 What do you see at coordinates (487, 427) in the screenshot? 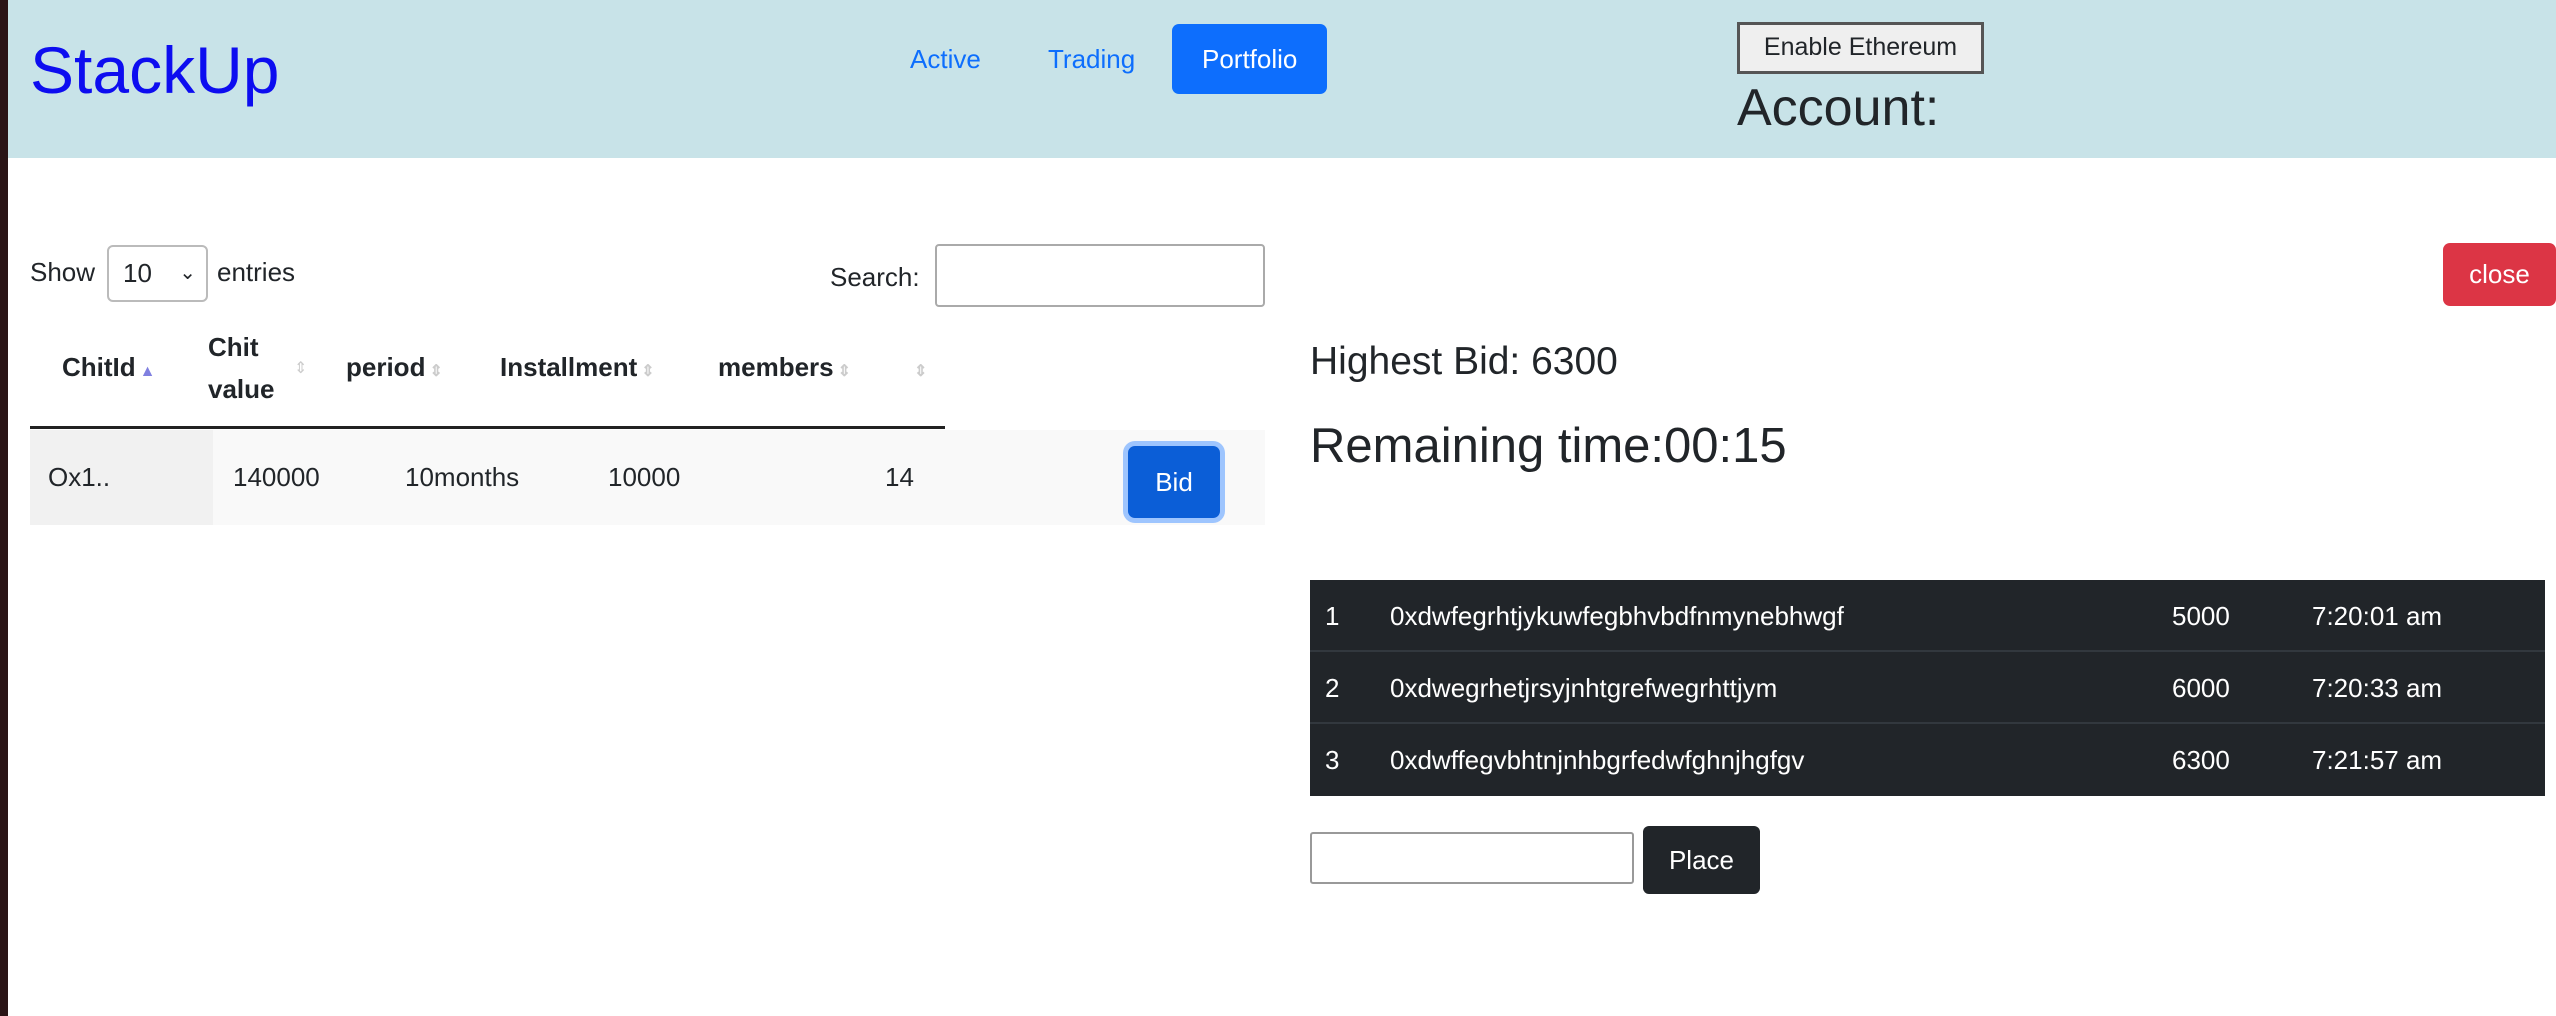
I see `header-divider` at bounding box center [487, 427].